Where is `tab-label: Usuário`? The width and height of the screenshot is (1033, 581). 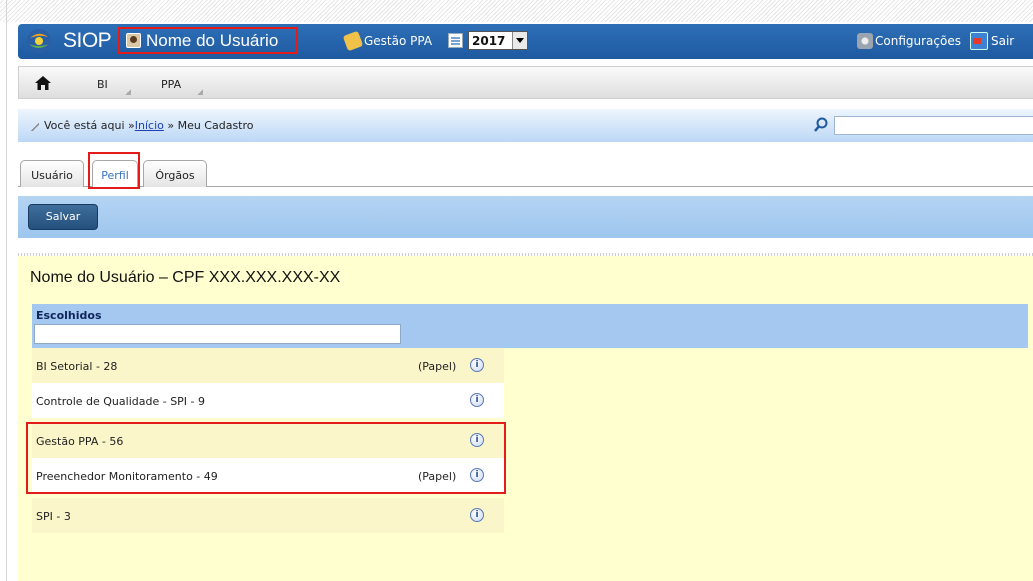 tab-label: Usuário is located at coordinates (52, 175).